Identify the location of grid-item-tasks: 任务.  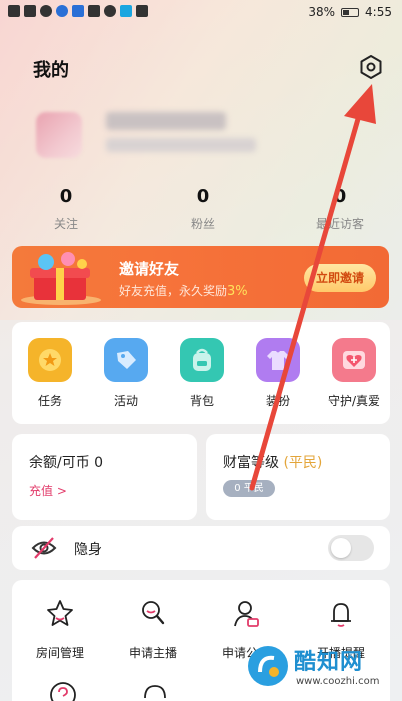
(50, 373).